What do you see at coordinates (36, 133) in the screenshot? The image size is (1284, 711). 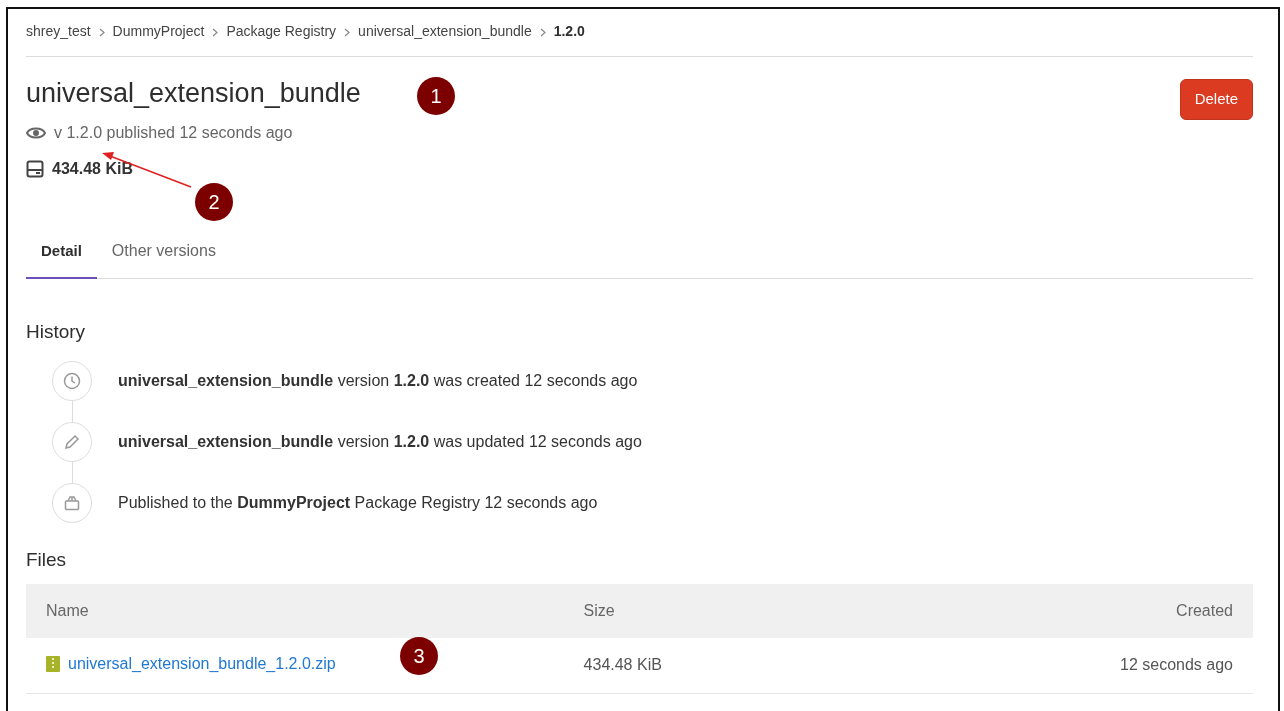 I see `eye-icon` at bounding box center [36, 133].